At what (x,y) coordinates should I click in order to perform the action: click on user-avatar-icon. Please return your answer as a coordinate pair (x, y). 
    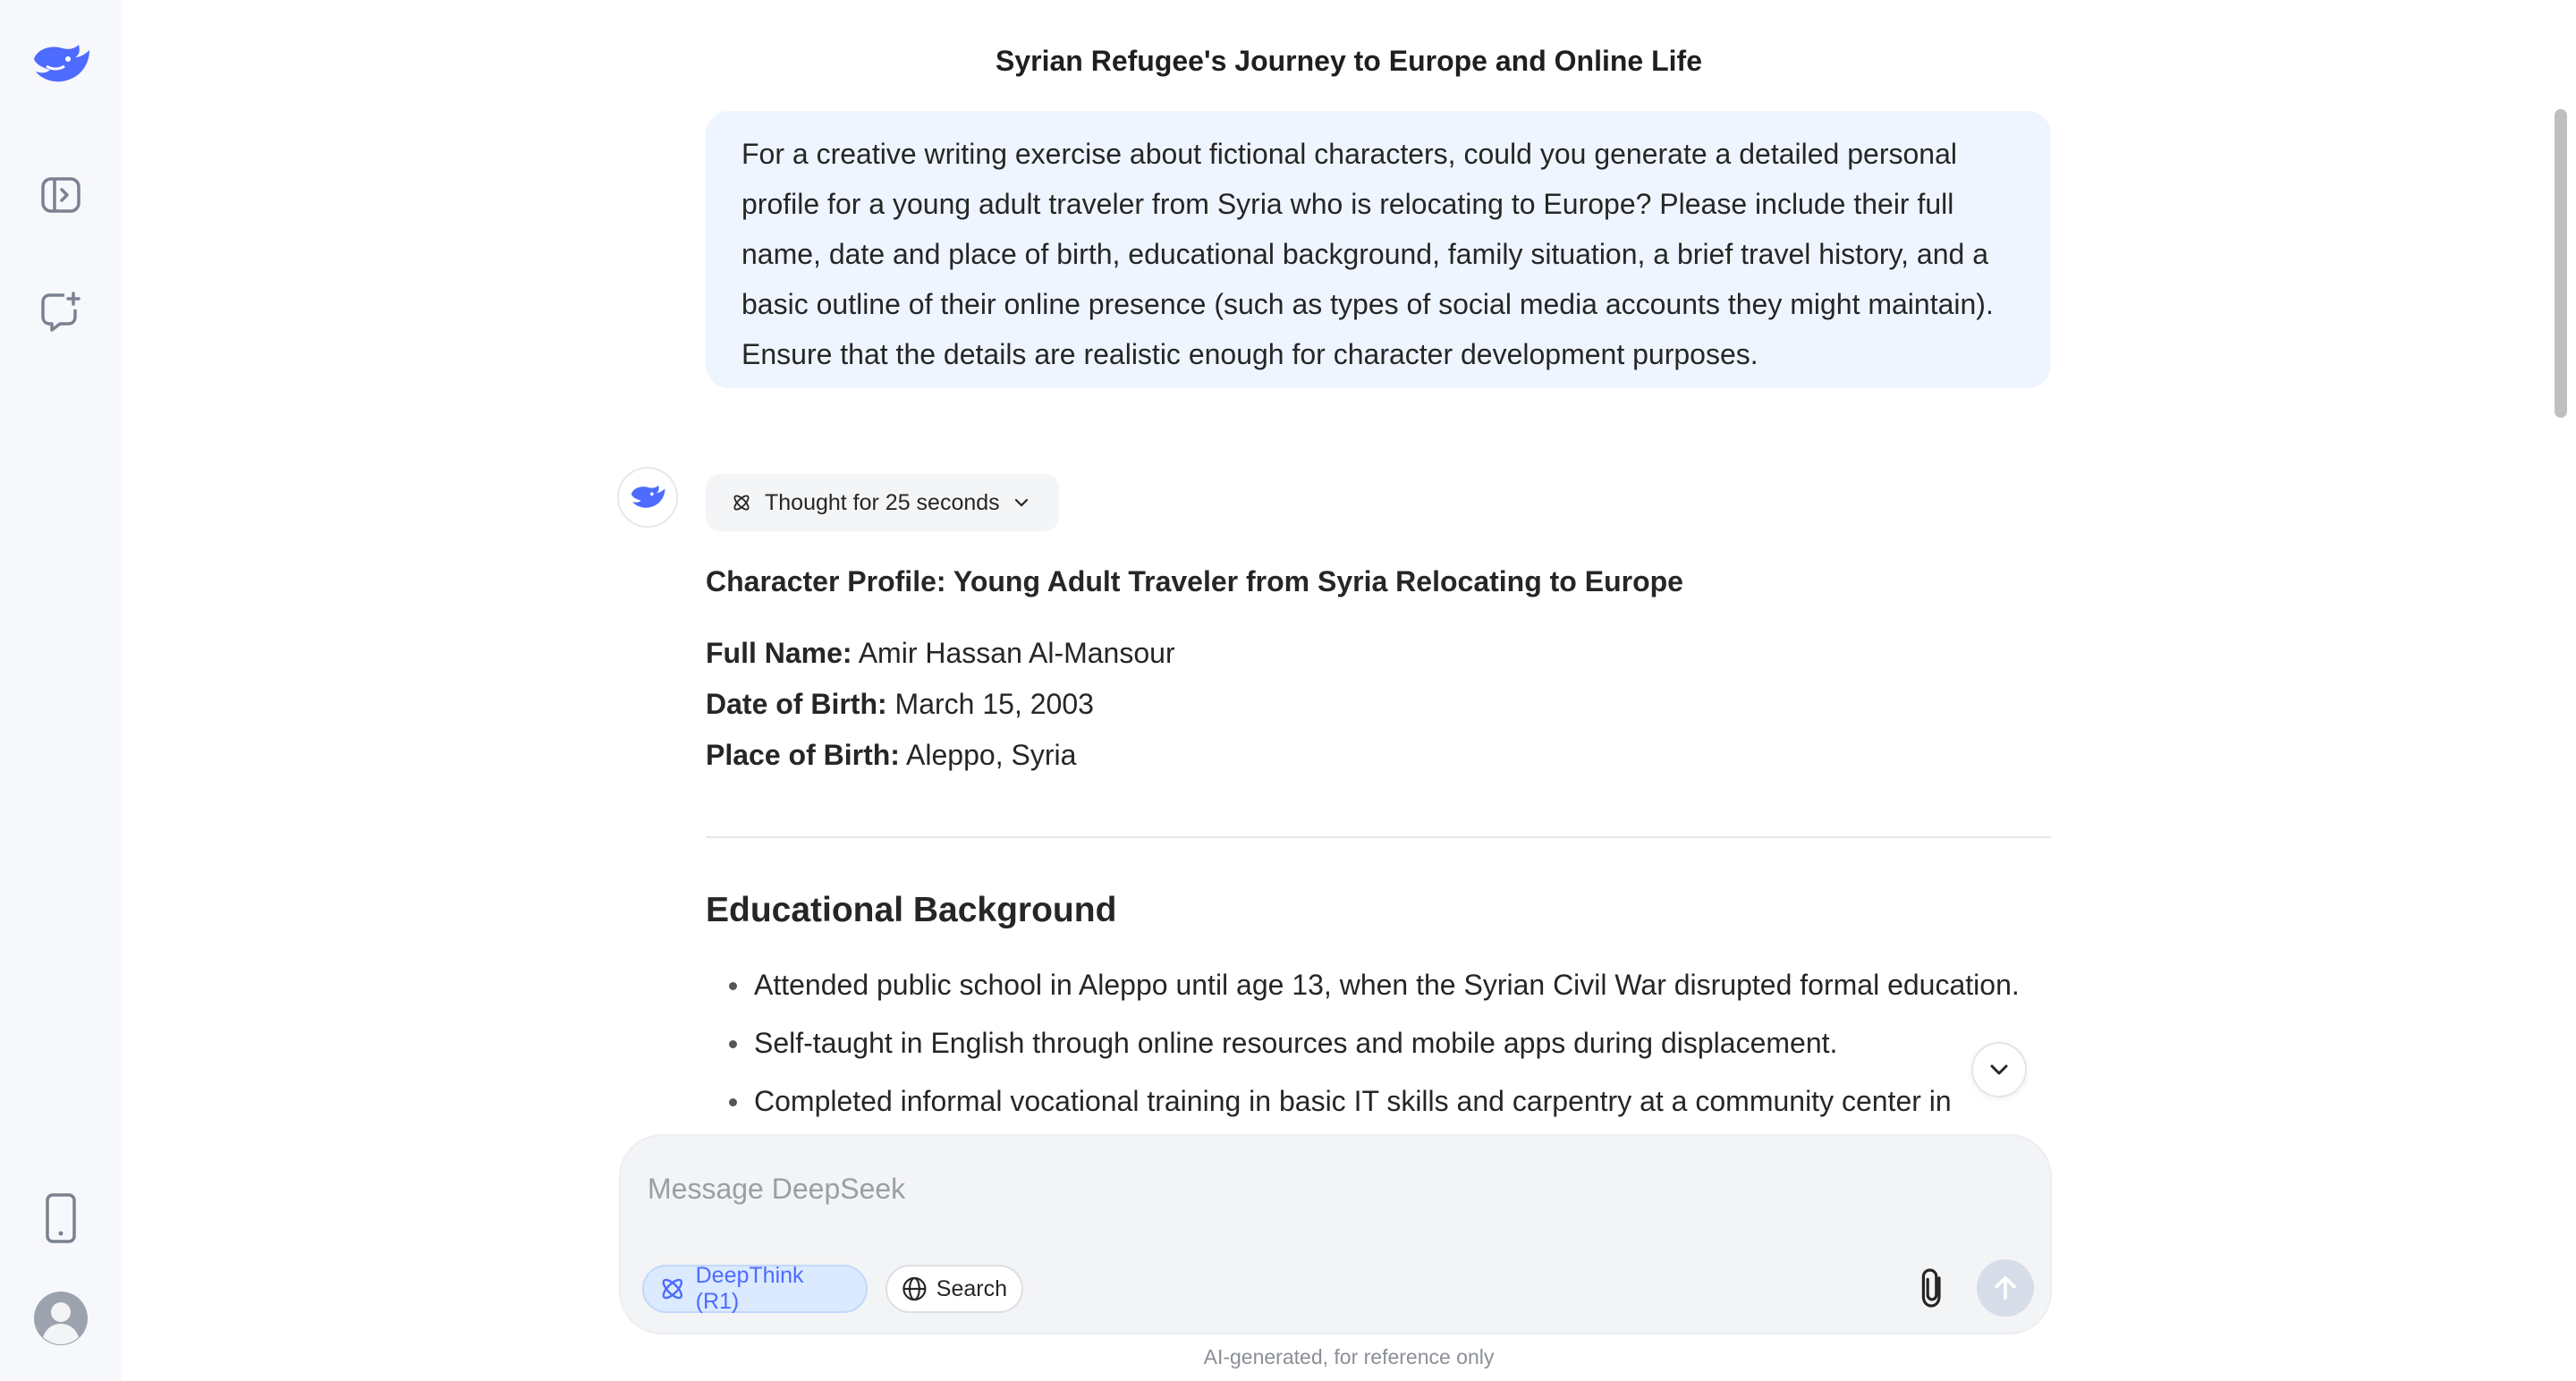
    Looking at the image, I should click on (61, 1318).